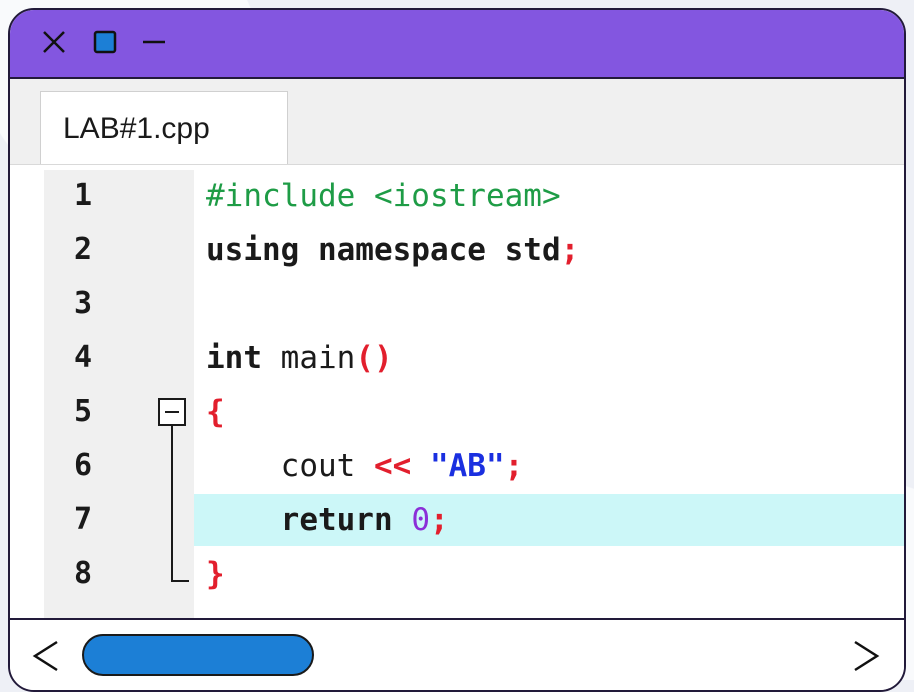 This screenshot has height=692, width=914. What do you see at coordinates (83, 303) in the screenshot?
I see `line-number: 3` at bounding box center [83, 303].